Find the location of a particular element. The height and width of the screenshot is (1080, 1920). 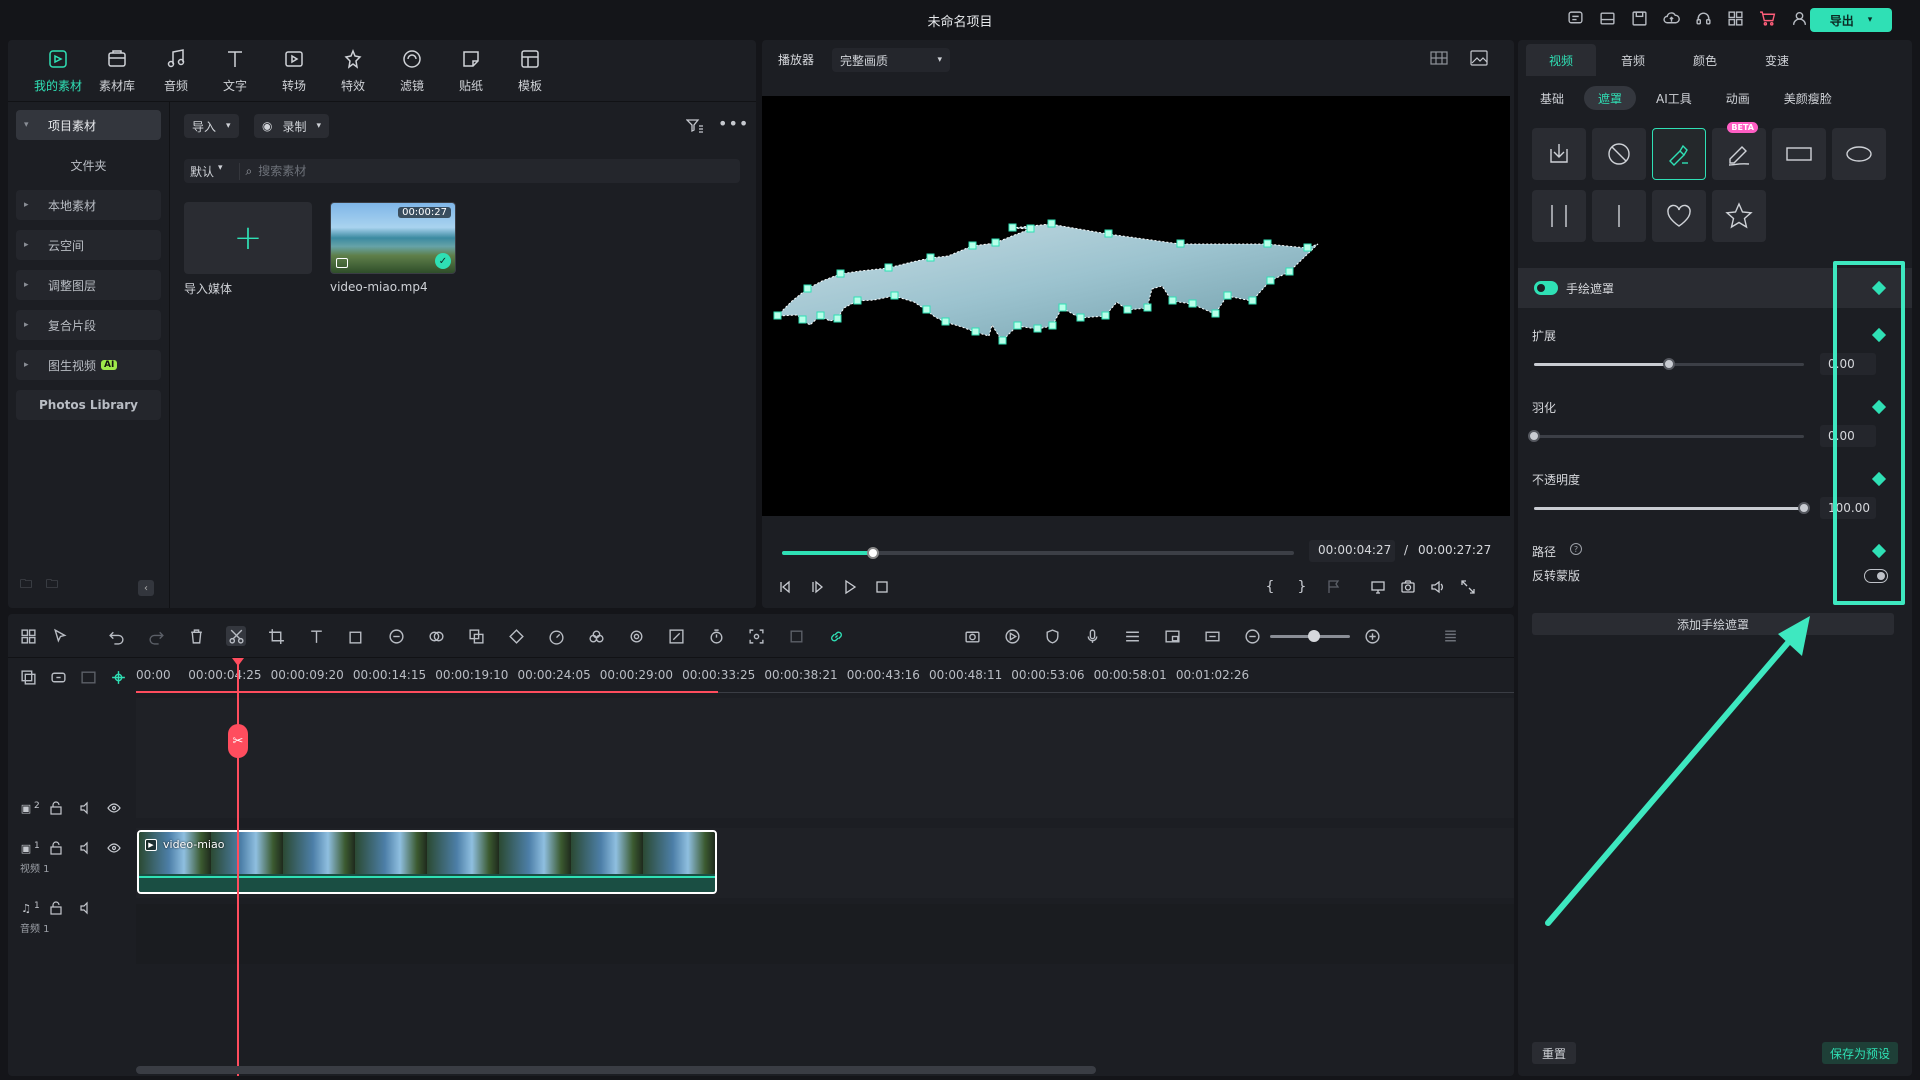

headset-icon is located at coordinates (1703, 18).